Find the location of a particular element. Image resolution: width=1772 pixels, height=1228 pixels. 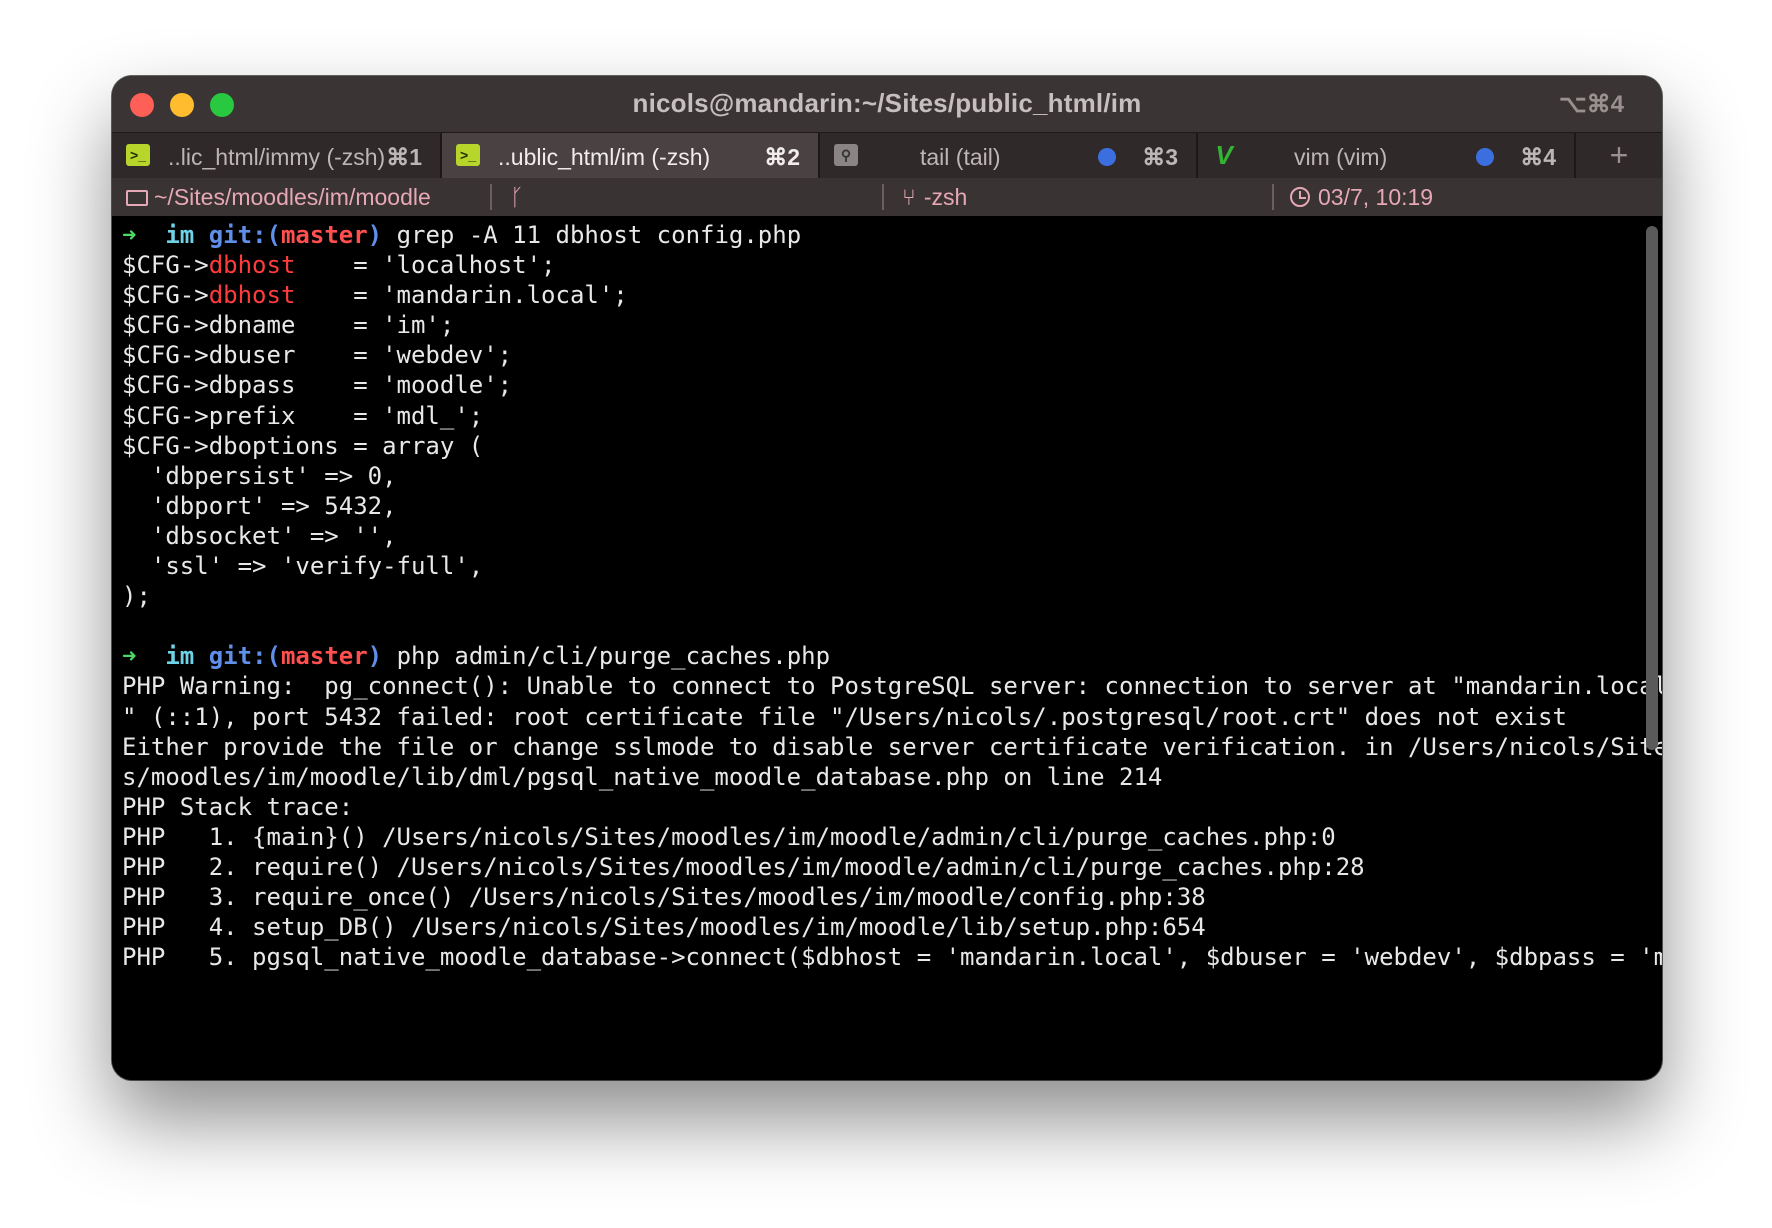

tab-label: ..lic_html/immy (-zsh) is located at coordinates (277, 157).